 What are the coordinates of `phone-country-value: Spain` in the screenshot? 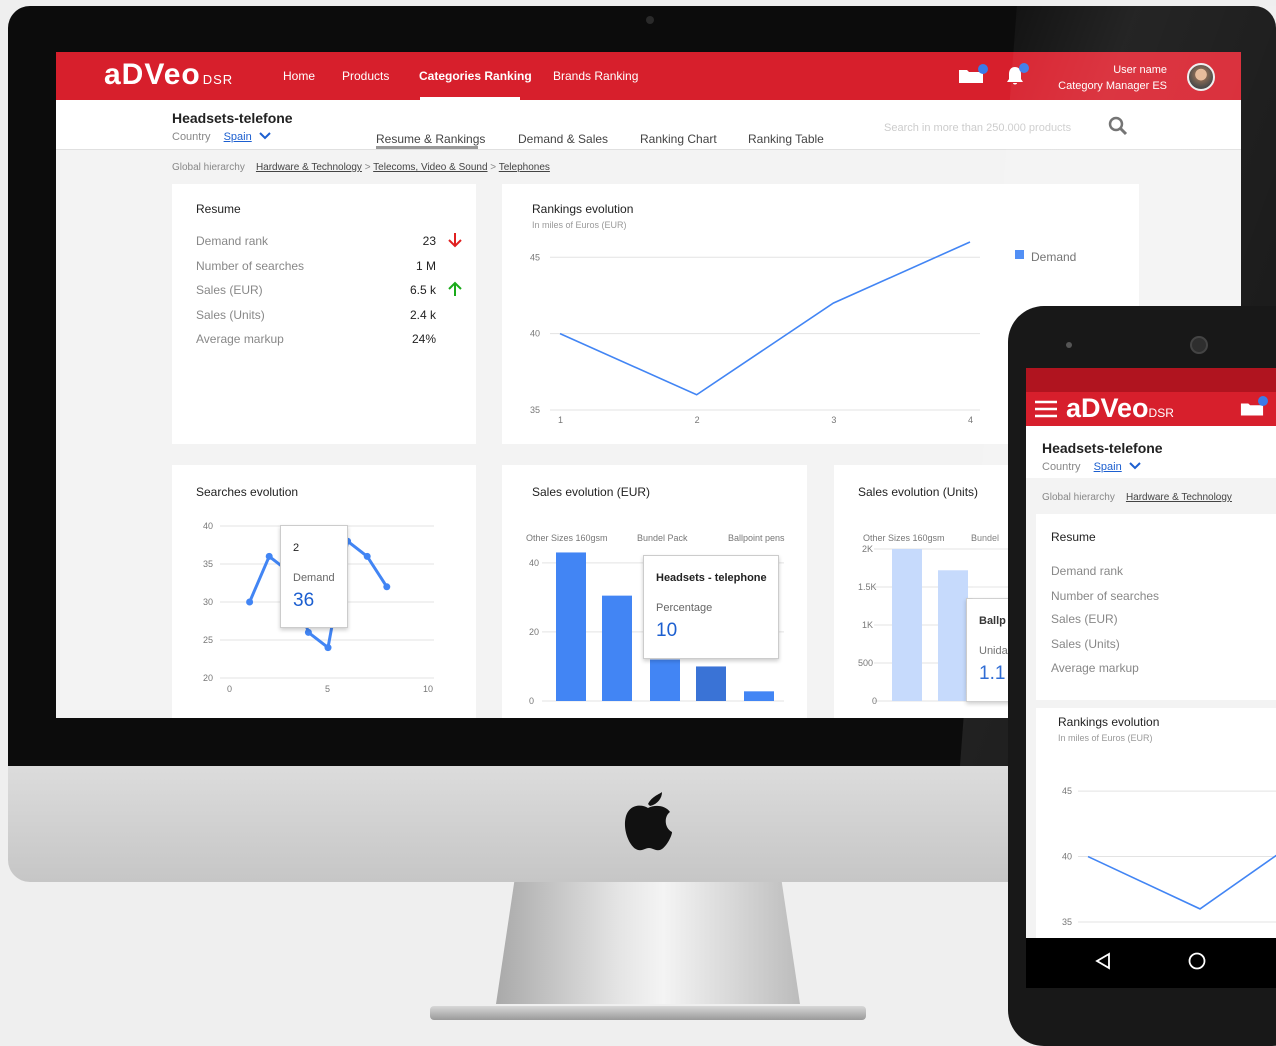 It's located at (1108, 467).